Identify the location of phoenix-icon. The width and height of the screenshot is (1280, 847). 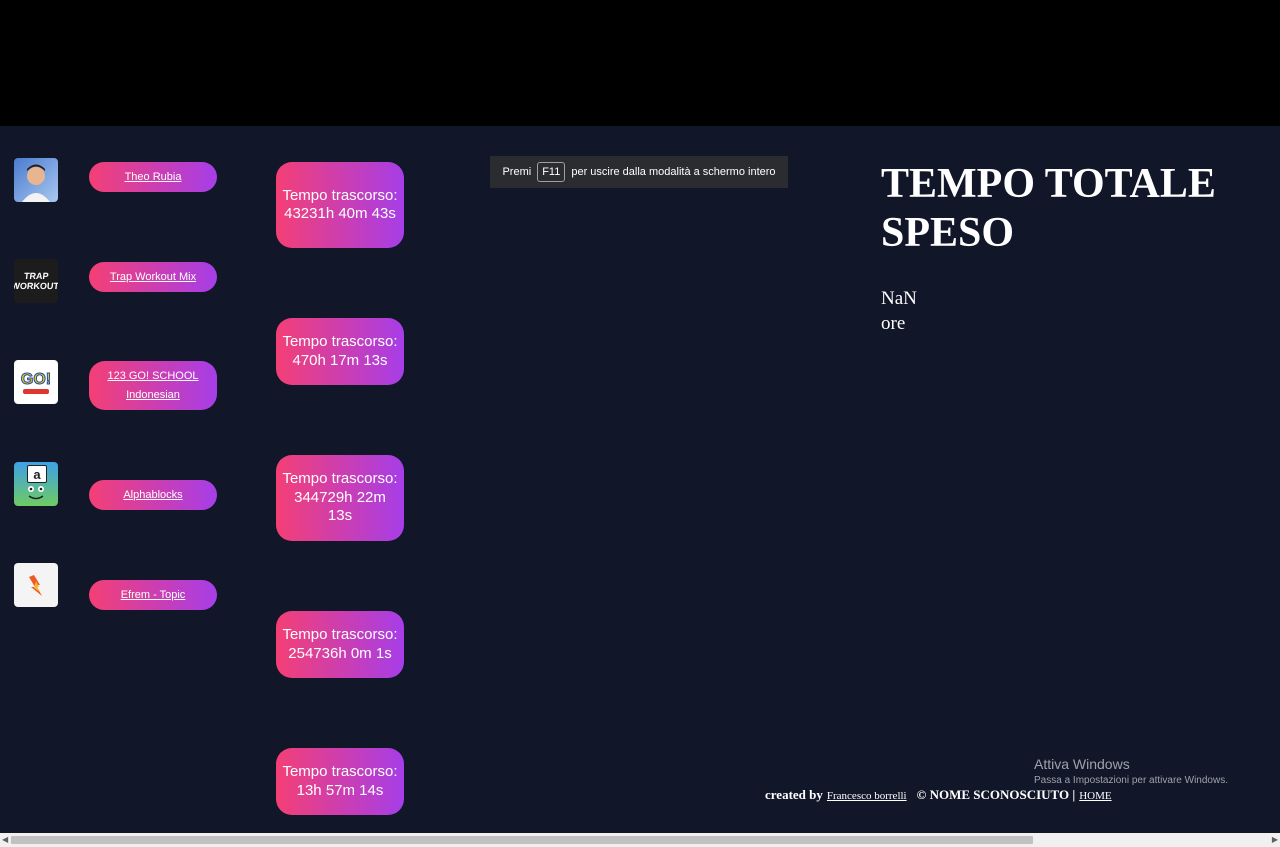
(35, 585).